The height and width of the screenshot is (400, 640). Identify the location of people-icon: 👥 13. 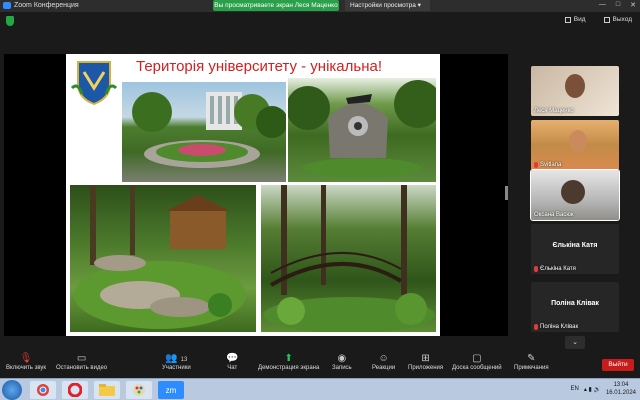
(176, 358).